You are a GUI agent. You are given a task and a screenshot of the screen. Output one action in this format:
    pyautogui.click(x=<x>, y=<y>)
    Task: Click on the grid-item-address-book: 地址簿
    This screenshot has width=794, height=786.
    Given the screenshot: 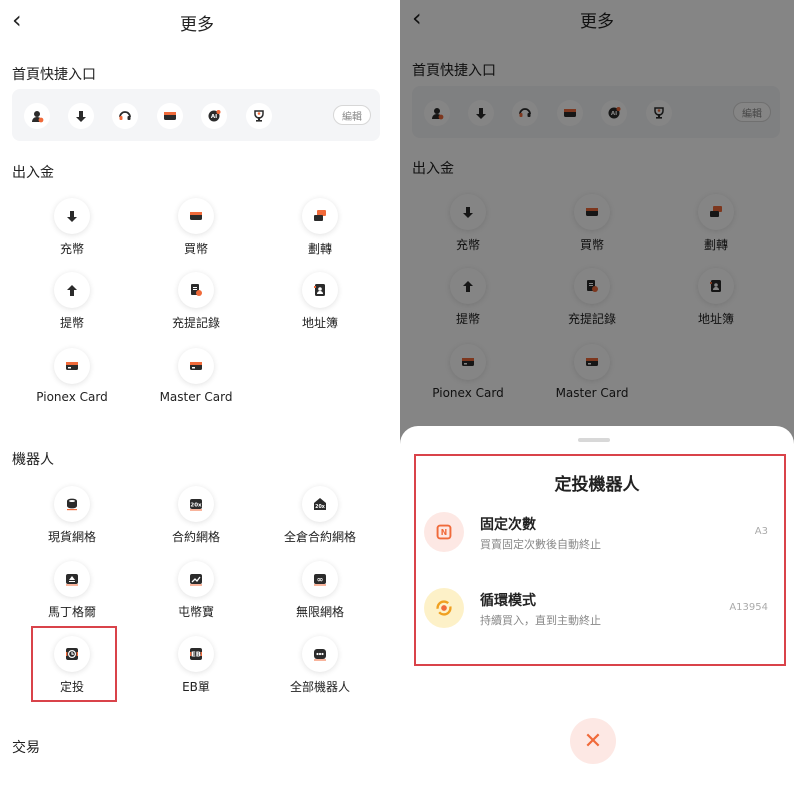 What is the action you would take?
    pyautogui.click(x=320, y=301)
    